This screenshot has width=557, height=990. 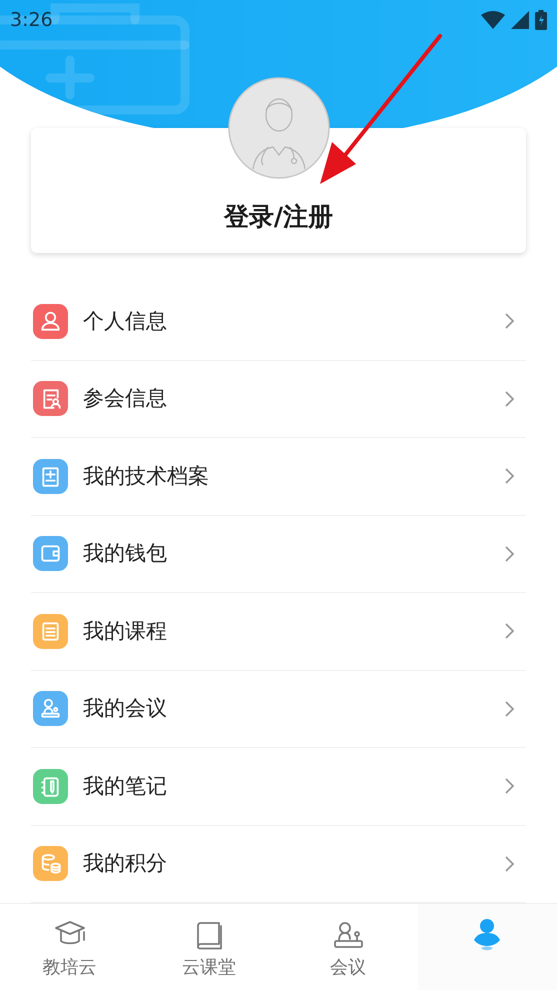 What do you see at coordinates (279, 216) in the screenshot?
I see `login-button: 登录/注册` at bounding box center [279, 216].